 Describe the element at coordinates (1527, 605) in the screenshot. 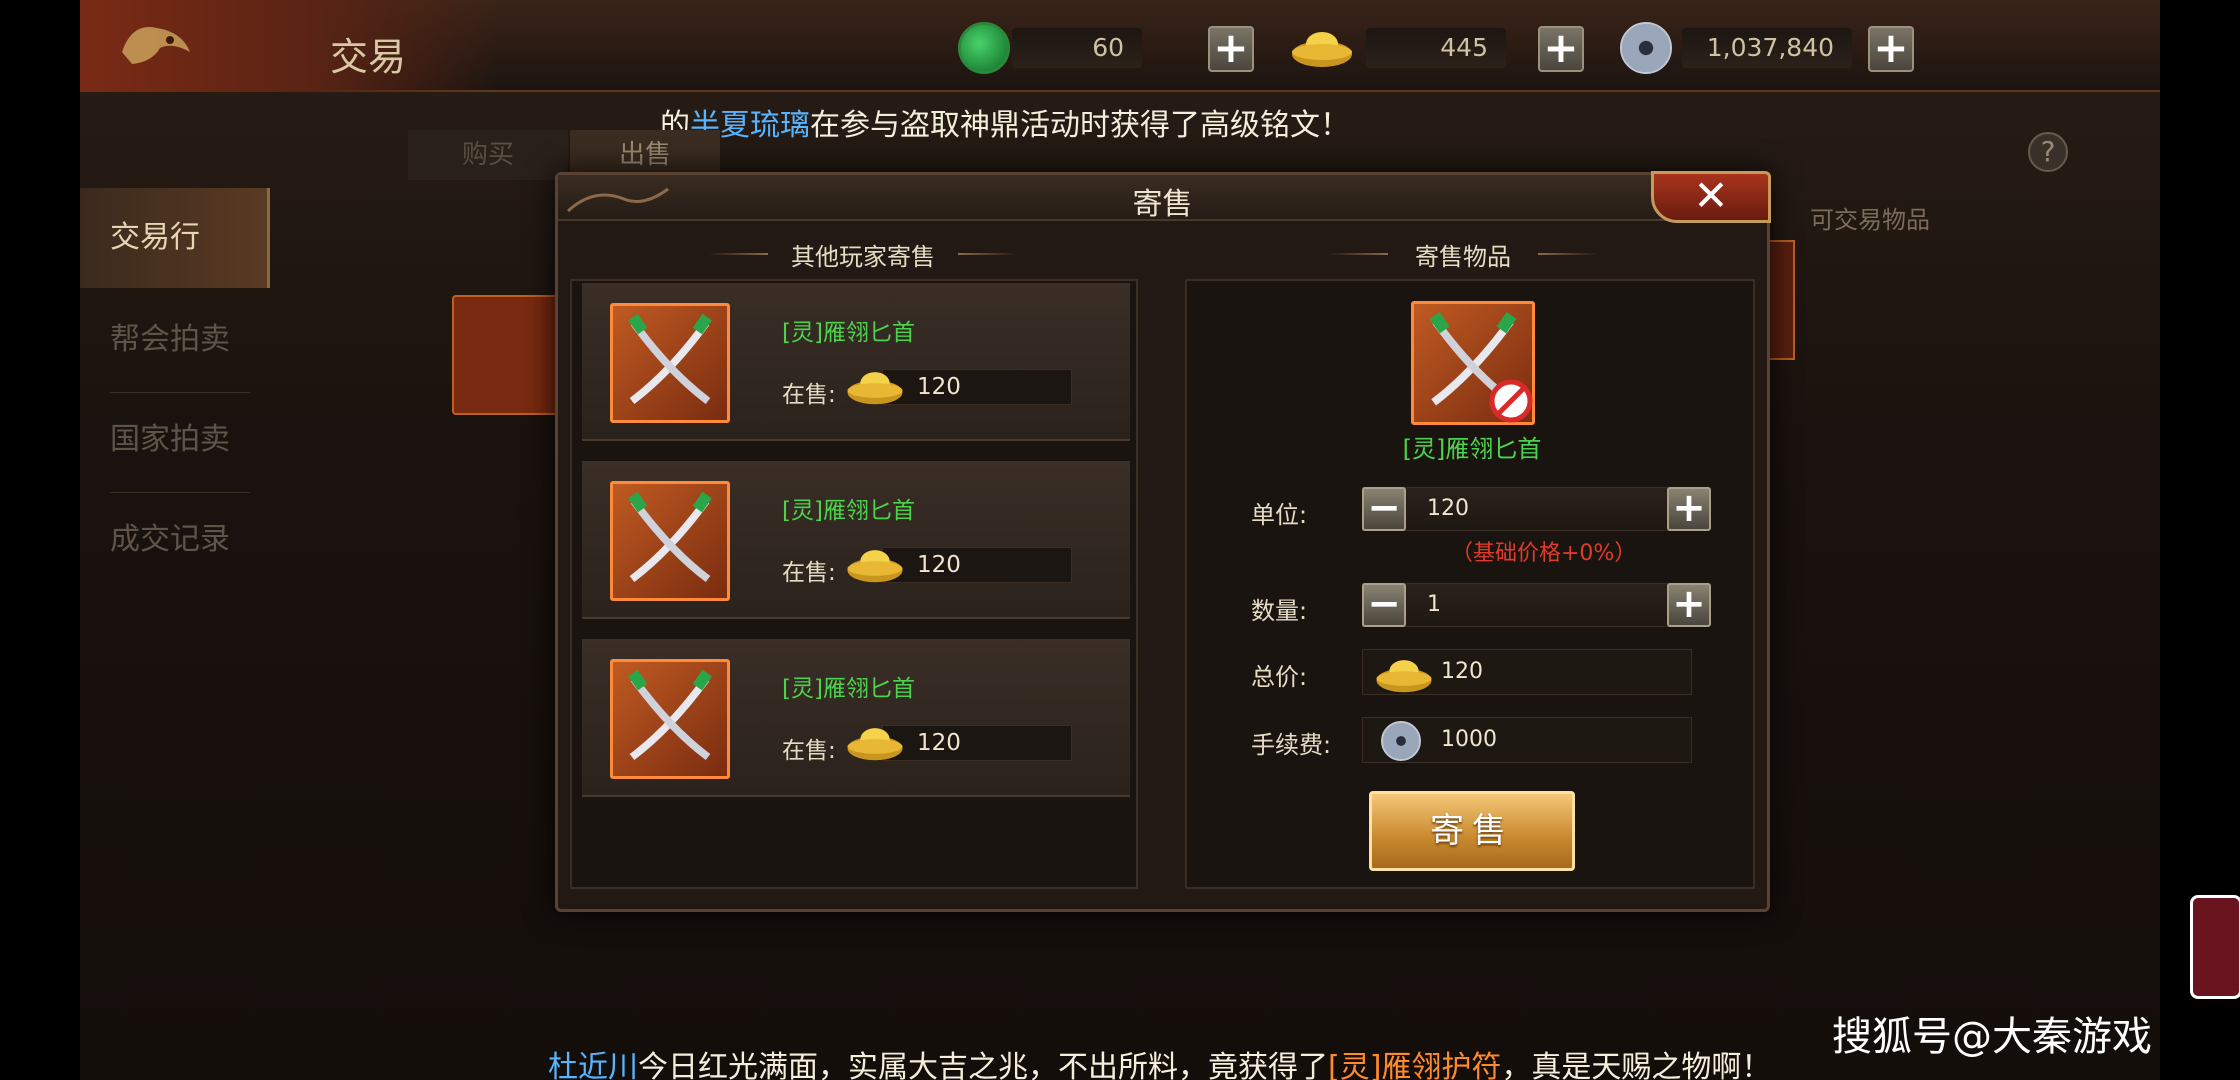

I see `quantity-field: 1` at that location.